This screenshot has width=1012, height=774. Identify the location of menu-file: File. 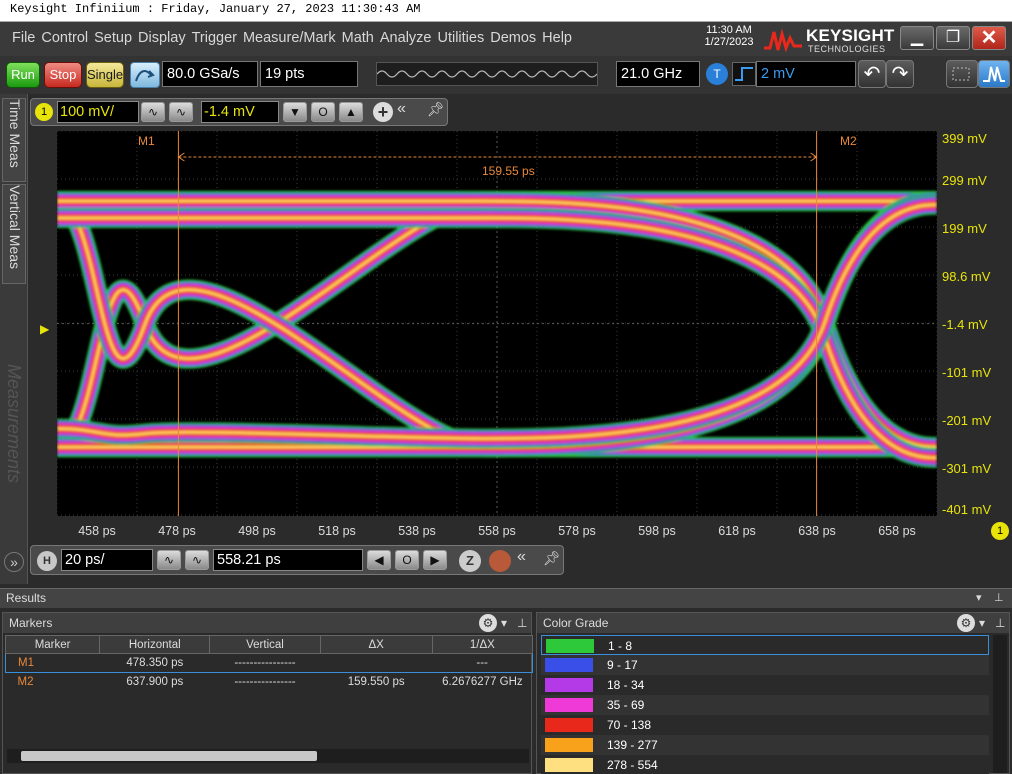
(23, 38).